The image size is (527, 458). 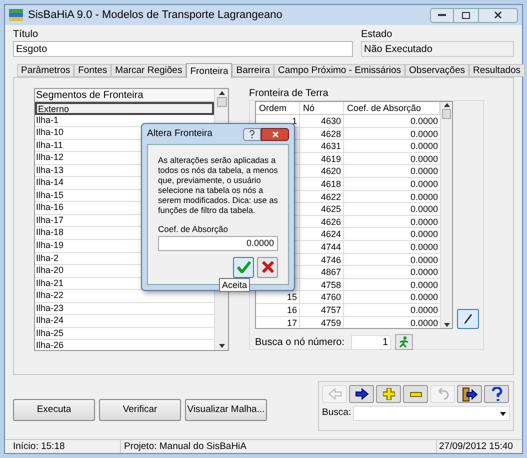 I want to click on status-text: 27/09/2012 15:40, so click(x=479, y=446).